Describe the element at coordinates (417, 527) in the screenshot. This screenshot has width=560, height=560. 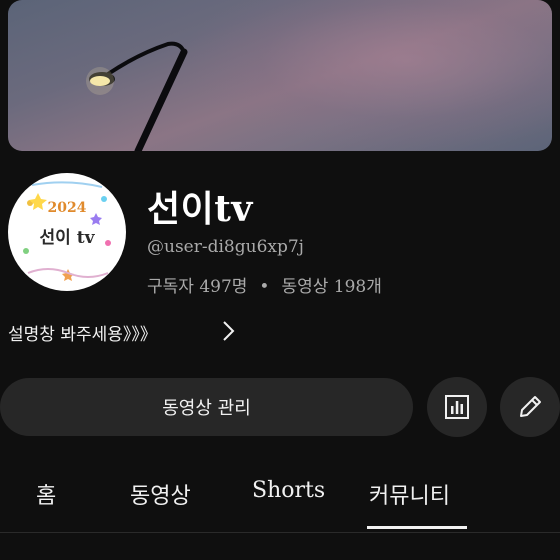
I see `selected-tab-indicator` at that location.